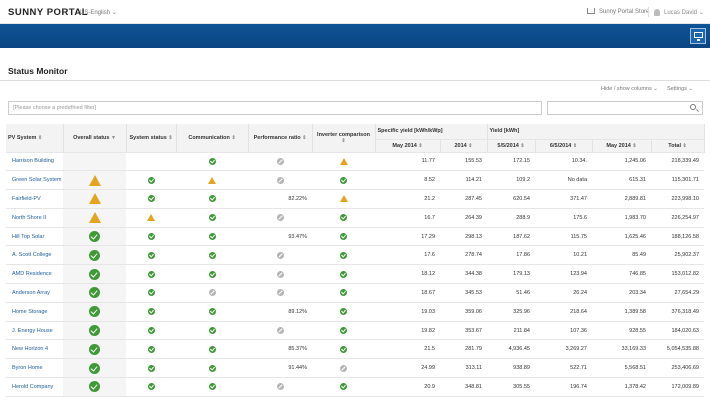 This screenshot has width=710, height=400. What do you see at coordinates (31, 293) in the screenshot?
I see `pv-system-link: Anderson Array` at bounding box center [31, 293].